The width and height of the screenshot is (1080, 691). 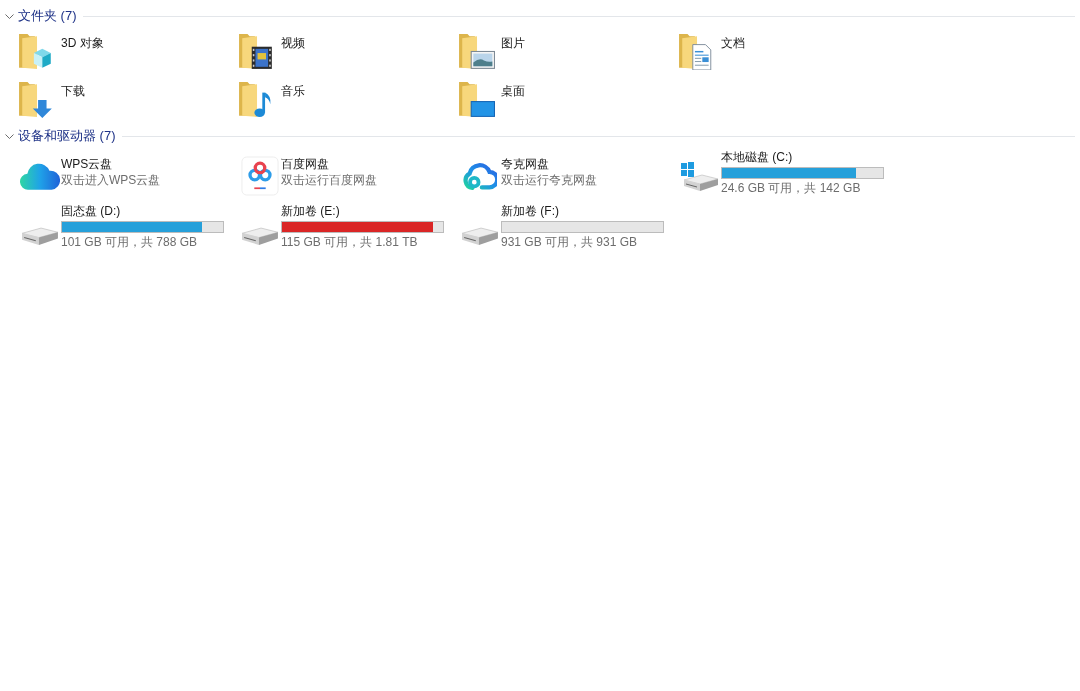 I want to click on drive-name: 新加卷 (E:), so click(x=310, y=211).